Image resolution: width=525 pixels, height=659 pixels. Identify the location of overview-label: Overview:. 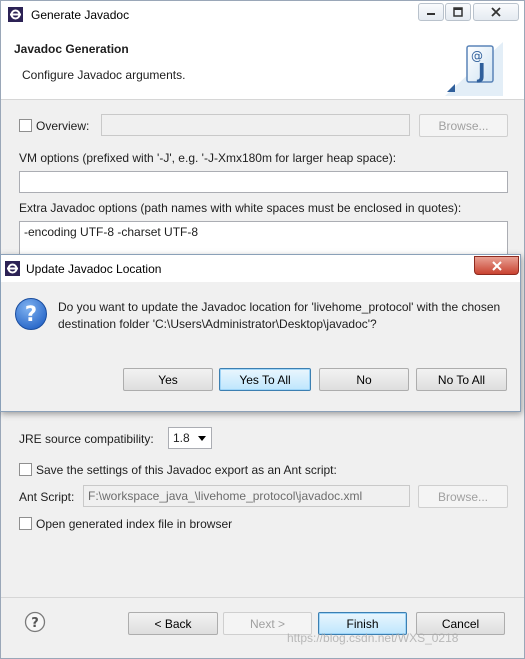
(63, 126).